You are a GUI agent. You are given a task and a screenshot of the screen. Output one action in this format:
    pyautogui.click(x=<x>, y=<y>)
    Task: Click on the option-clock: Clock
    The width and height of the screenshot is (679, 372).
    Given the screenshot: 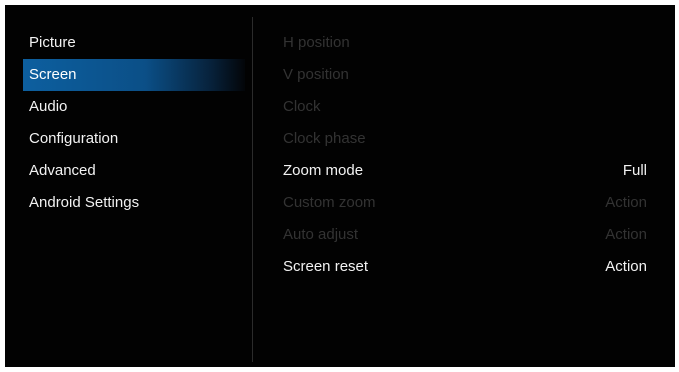 What is the action you would take?
    pyautogui.click(x=468, y=107)
    